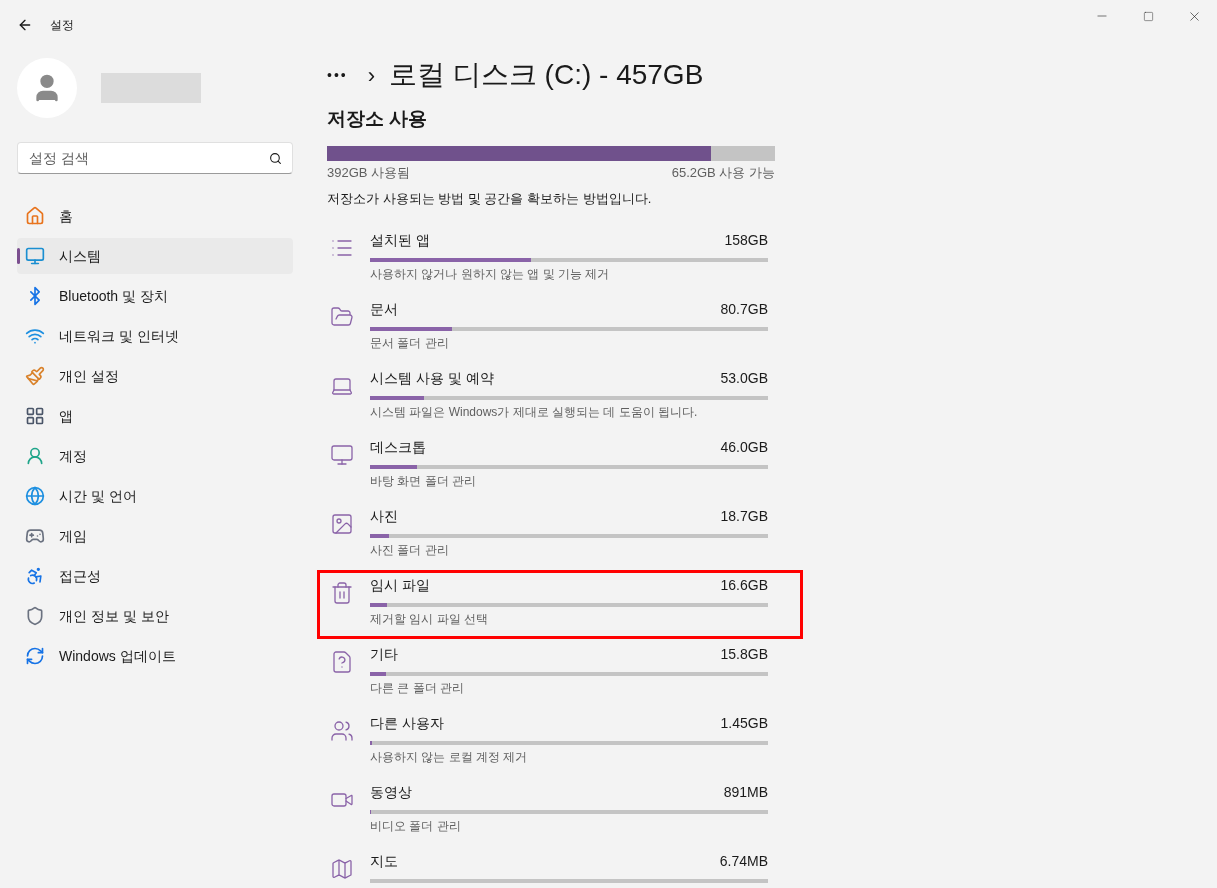 The height and width of the screenshot is (888, 1217). I want to click on nav-item: 앱, so click(155, 416).